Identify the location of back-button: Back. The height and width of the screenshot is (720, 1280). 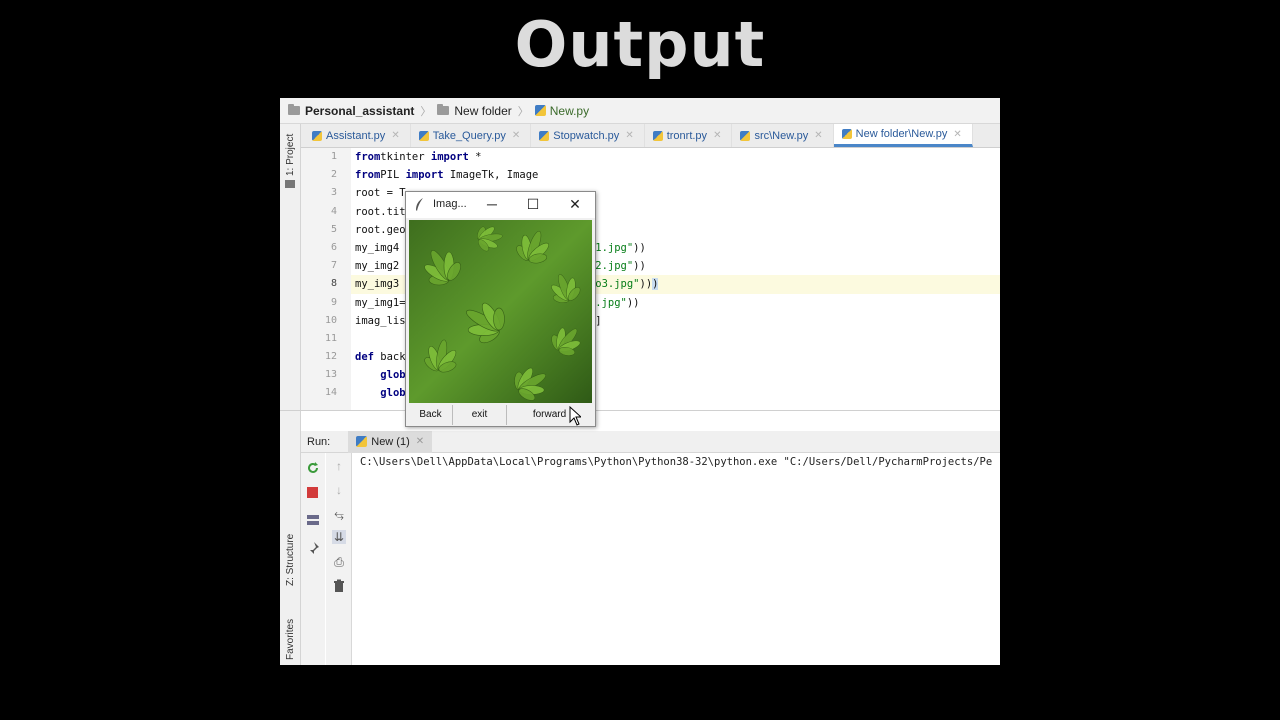
(431, 415).